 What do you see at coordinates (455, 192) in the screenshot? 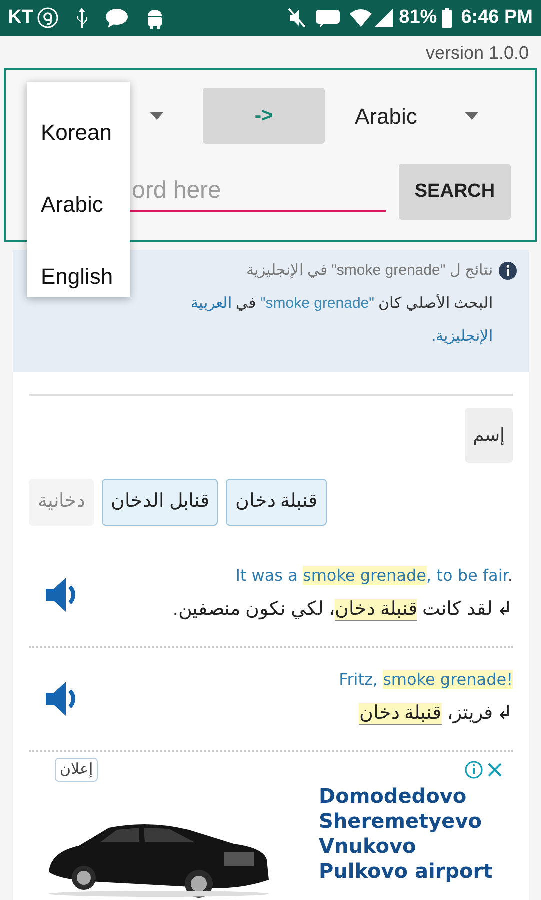
I see `search-button: SEARCH` at bounding box center [455, 192].